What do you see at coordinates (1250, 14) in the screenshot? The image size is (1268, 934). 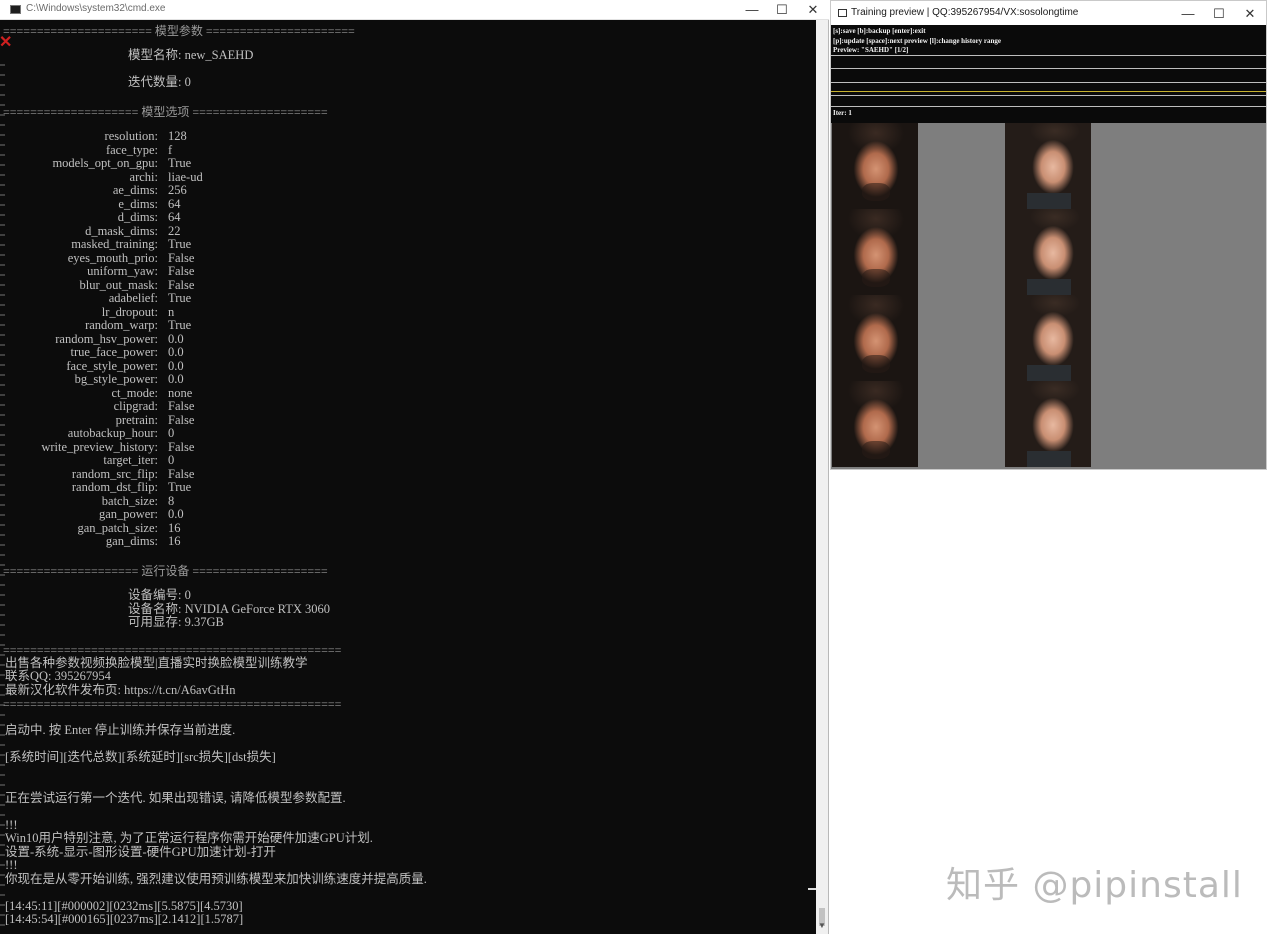 I see `preview-close-button: ✕` at bounding box center [1250, 14].